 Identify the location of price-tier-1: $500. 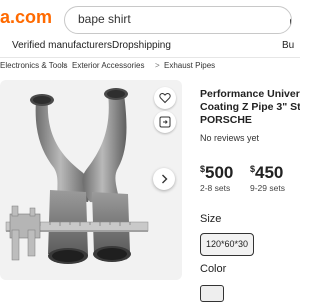
(216, 173).